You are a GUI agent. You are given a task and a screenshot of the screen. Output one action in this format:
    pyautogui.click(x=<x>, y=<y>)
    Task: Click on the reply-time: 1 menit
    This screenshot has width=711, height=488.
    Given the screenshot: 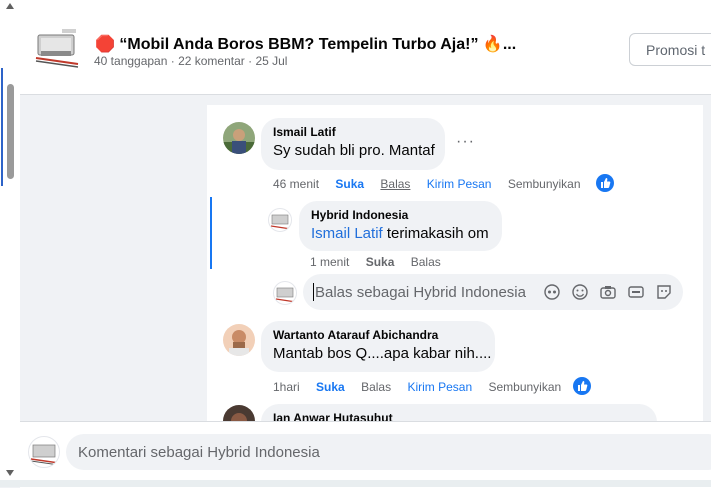 What is the action you would take?
    pyautogui.click(x=329, y=262)
    